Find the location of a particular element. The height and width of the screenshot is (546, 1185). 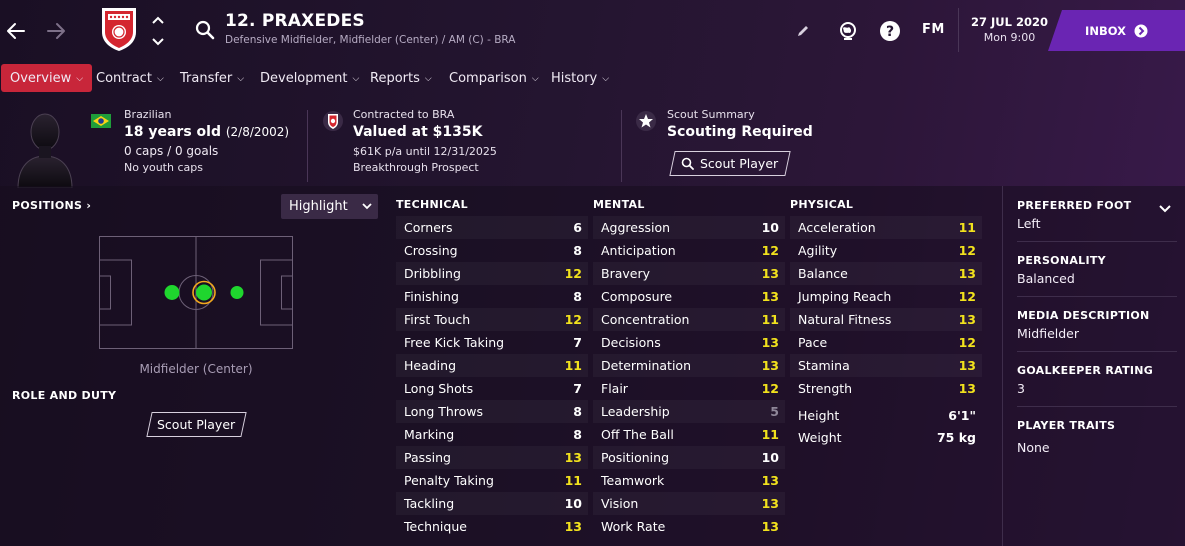

help-icon: ? is located at coordinates (890, 31).